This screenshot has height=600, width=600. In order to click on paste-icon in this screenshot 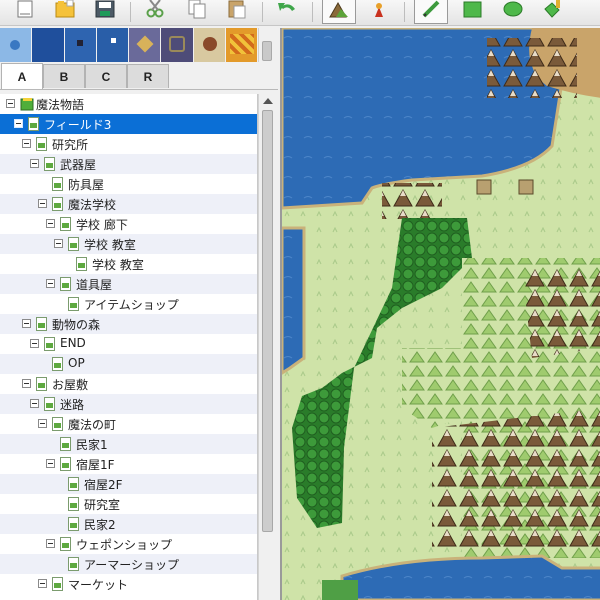, I will do `click(237, 12)`.